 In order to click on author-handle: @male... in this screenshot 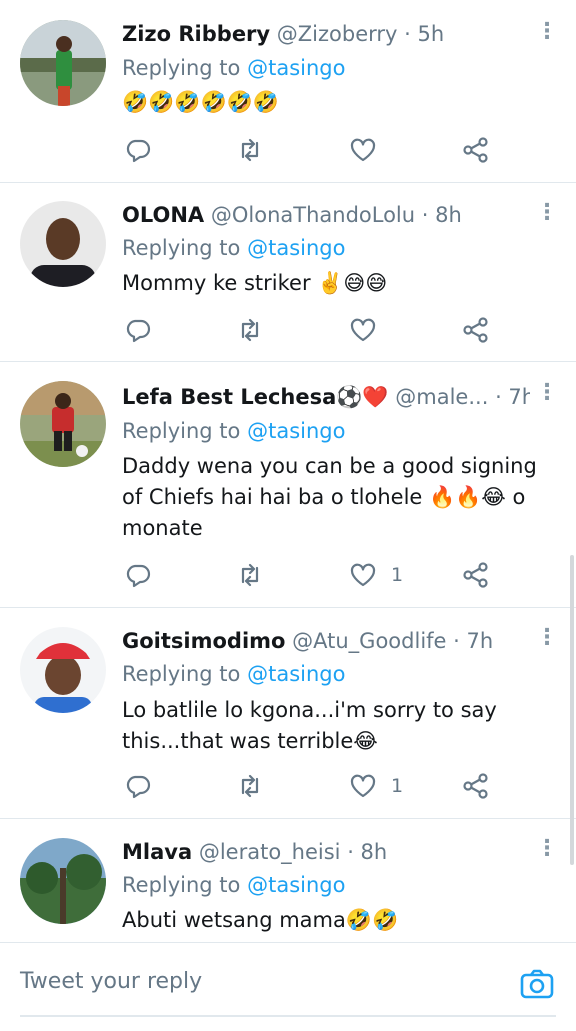, I will do `click(441, 397)`.